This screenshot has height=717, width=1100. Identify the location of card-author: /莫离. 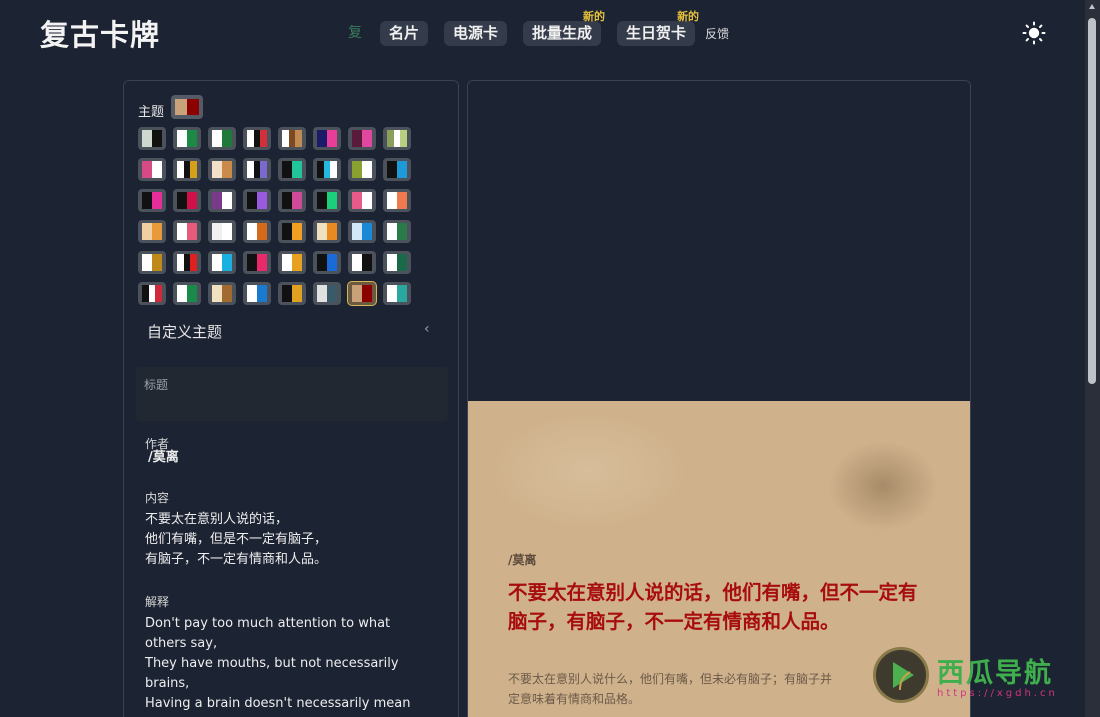
(522, 560).